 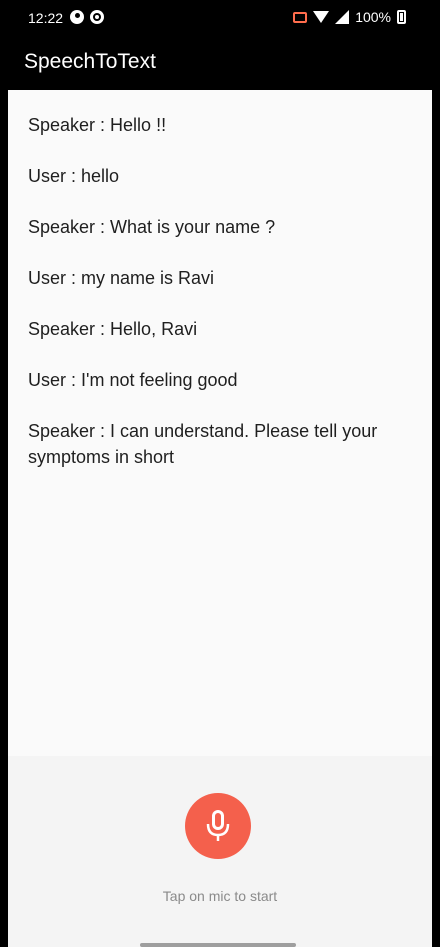 What do you see at coordinates (87, 17) in the screenshot?
I see `status-left-icons` at bounding box center [87, 17].